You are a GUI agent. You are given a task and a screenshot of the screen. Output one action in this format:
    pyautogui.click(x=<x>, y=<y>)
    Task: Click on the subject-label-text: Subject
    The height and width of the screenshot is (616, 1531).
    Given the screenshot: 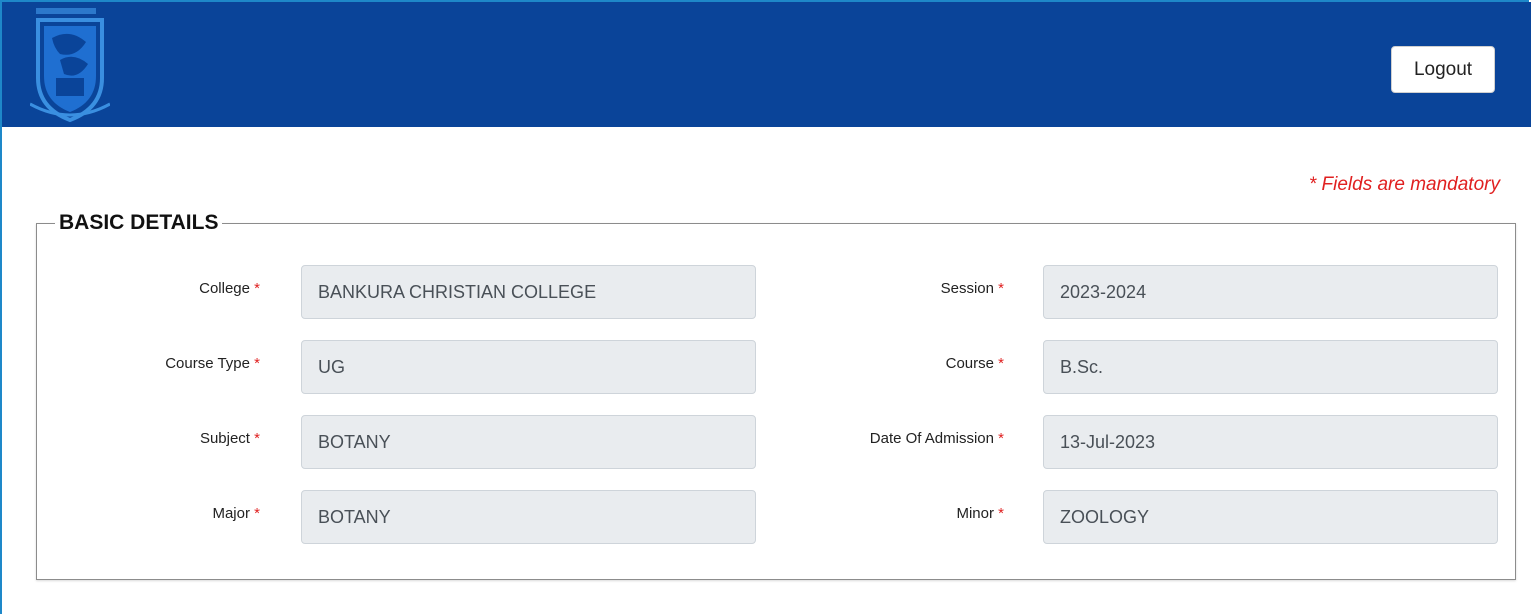 What is the action you would take?
    pyautogui.click(x=224, y=438)
    